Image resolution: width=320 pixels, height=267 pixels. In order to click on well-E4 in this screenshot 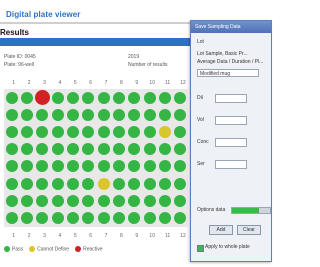, I will do `click(57, 166)`.